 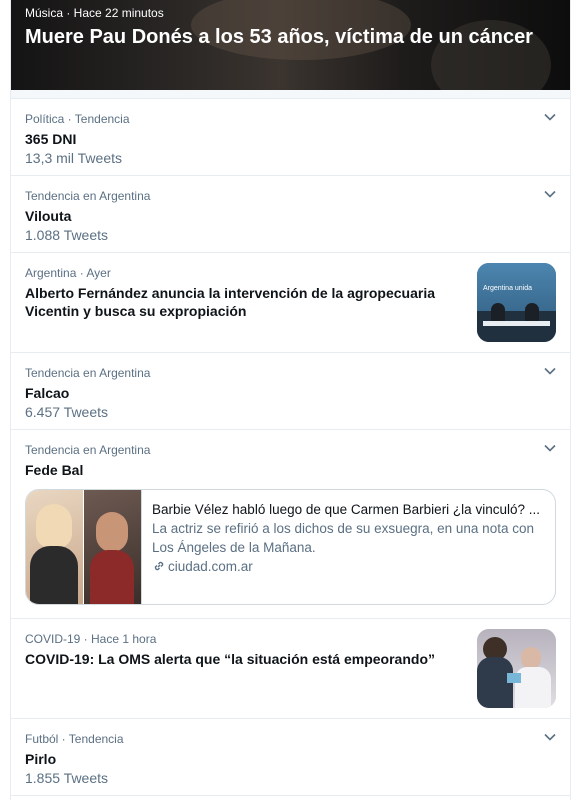 What do you see at coordinates (508, 288) in the screenshot?
I see `thumb-caption: Argentina unida` at bounding box center [508, 288].